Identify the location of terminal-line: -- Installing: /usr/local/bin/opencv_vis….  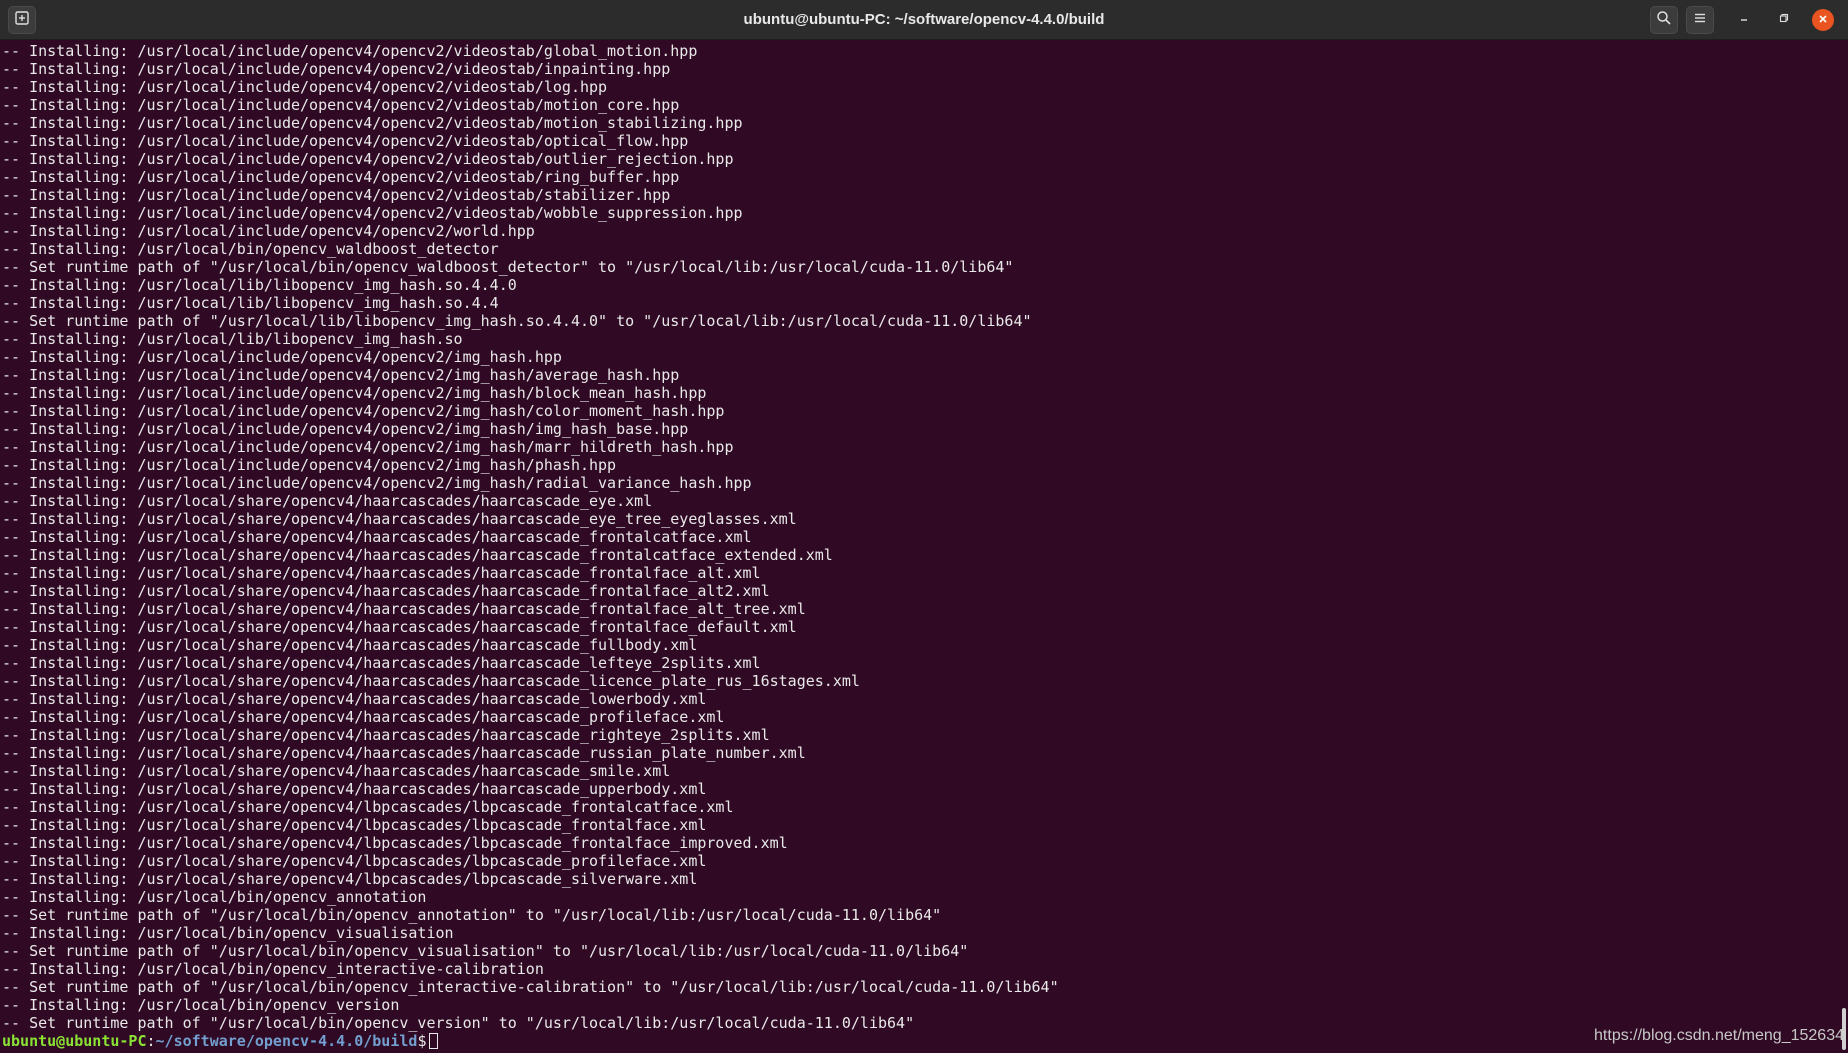
(228, 933).